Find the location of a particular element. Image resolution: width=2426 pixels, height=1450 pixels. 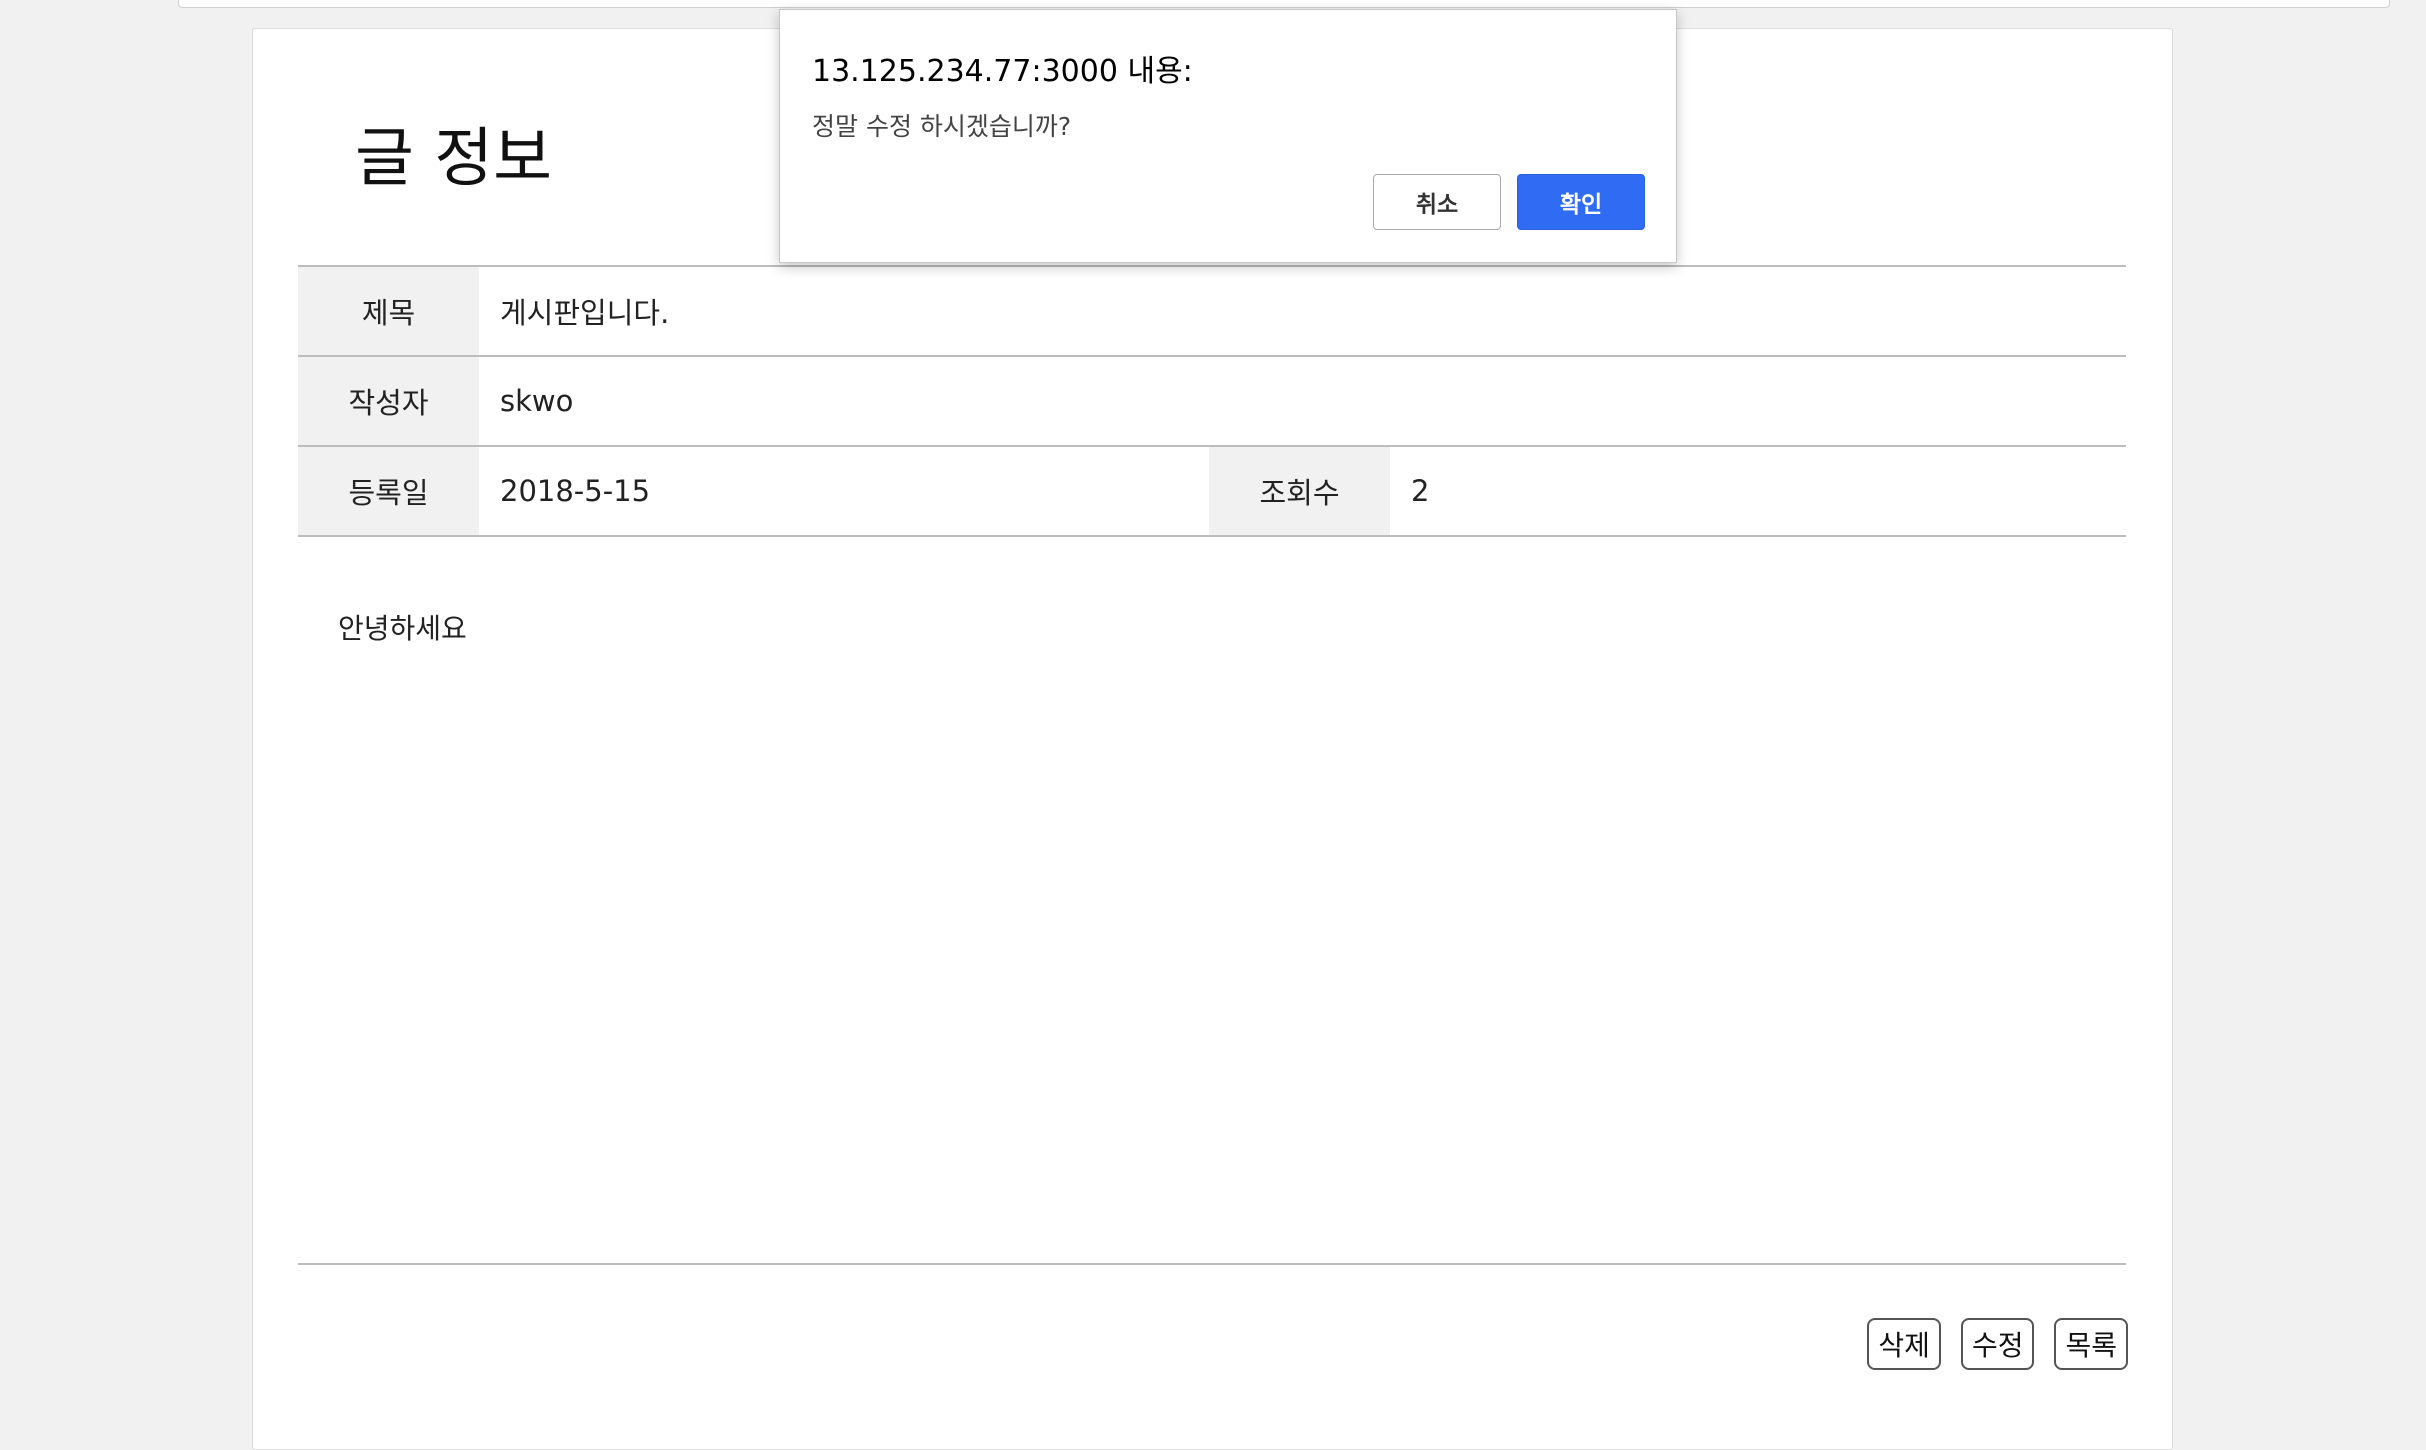

edit-button: 수정 is located at coordinates (1997, 1344).